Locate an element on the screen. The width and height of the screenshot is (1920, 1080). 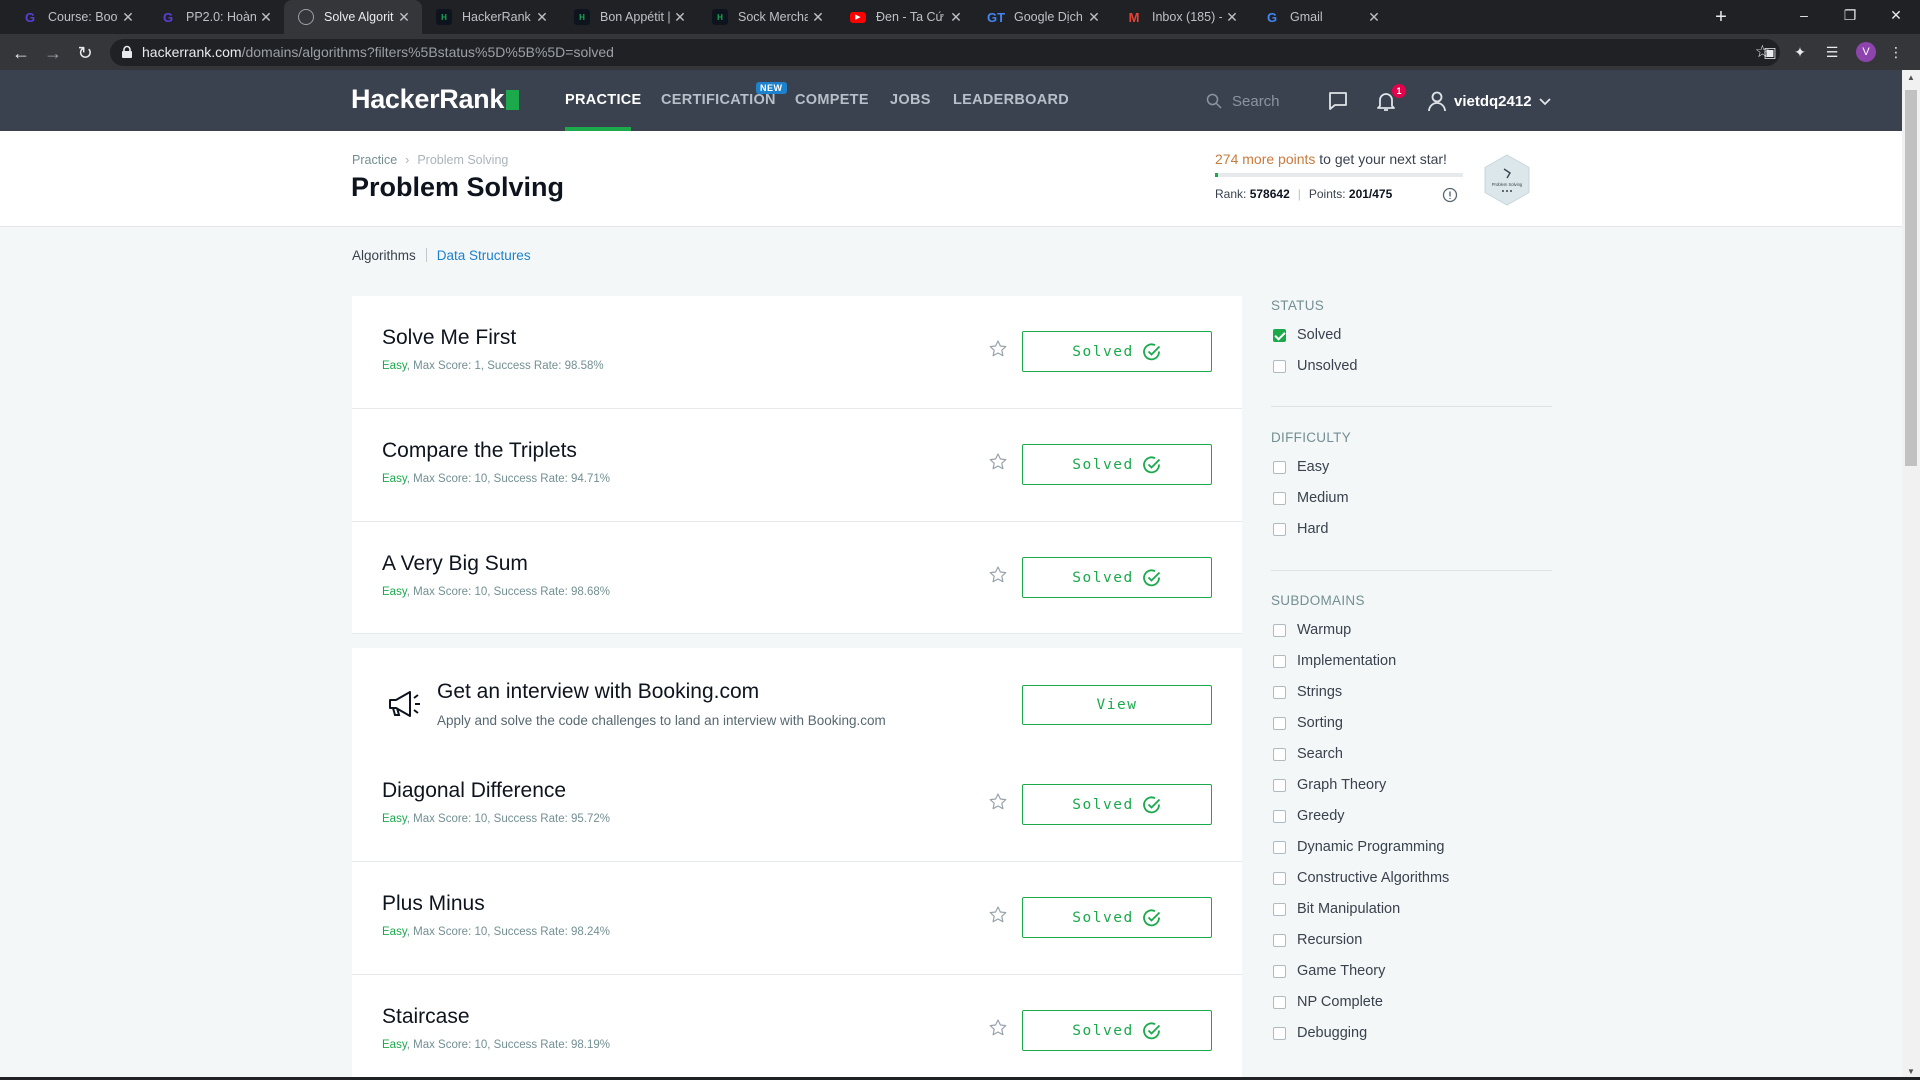
messages-icon is located at coordinates (1338, 101).